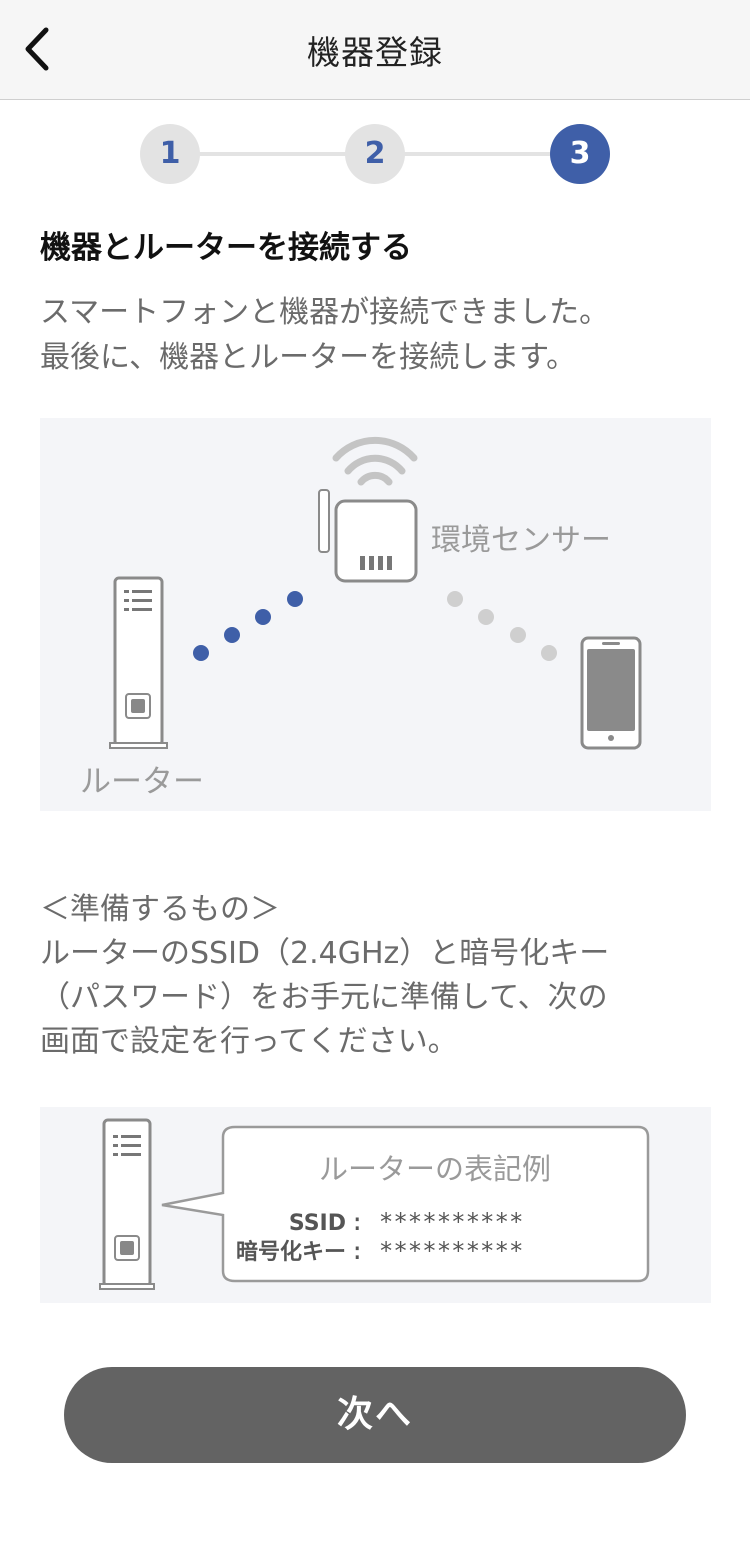  What do you see at coordinates (436, 1251) in the screenshot?
I see `key-value: : **********` at bounding box center [436, 1251].